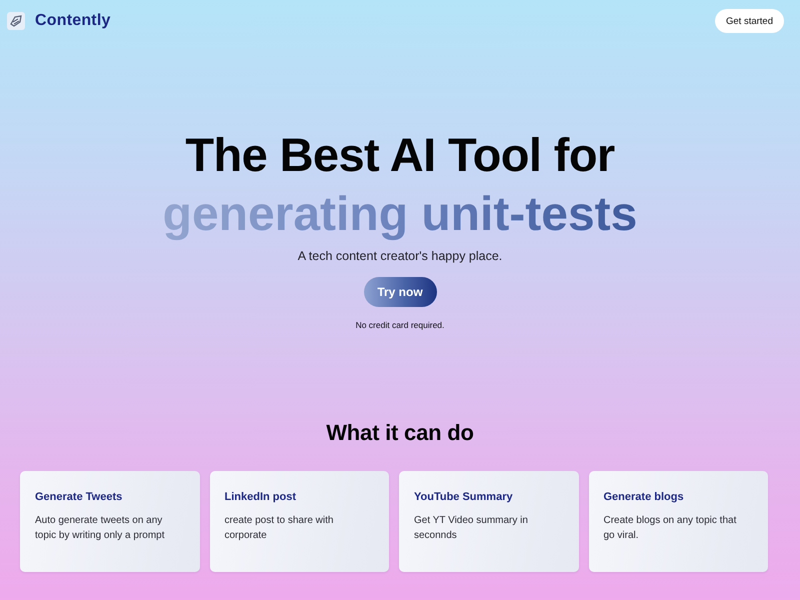  I want to click on card-description: create post to share with corporate, so click(279, 528).